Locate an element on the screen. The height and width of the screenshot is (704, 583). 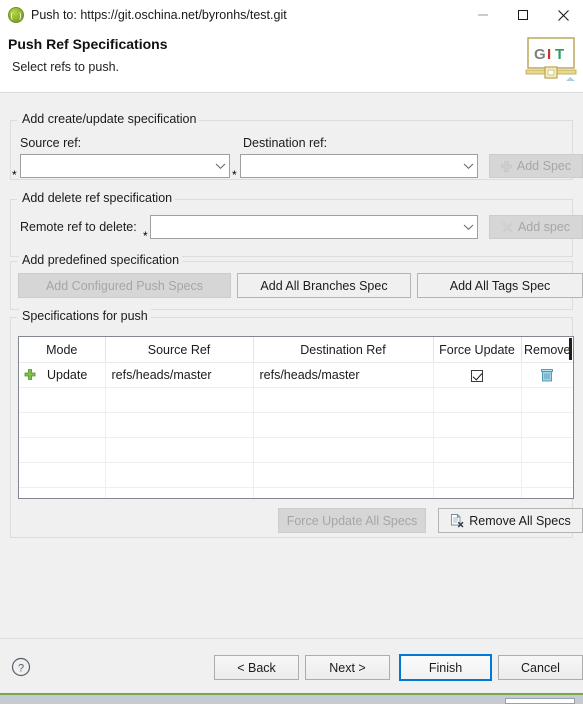
page-title: Push Ref Specifications is located at coordinates (88, 44).